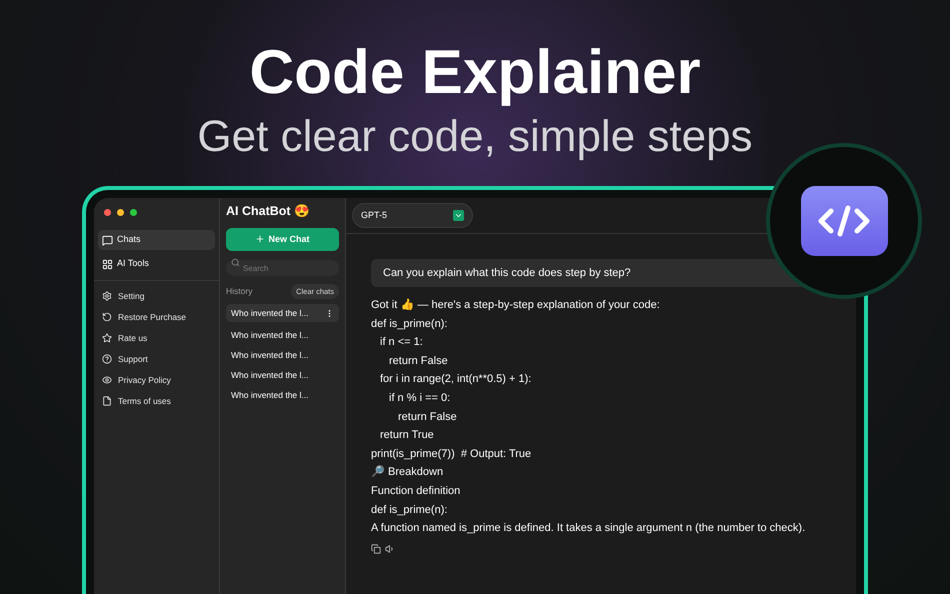 The image size is (950, 594). Describe the element at coordinates (516, 305) in the screenshot. I see `answer-line: Got it 👍 — here's a step-by-step explanation of your code:` at that location.